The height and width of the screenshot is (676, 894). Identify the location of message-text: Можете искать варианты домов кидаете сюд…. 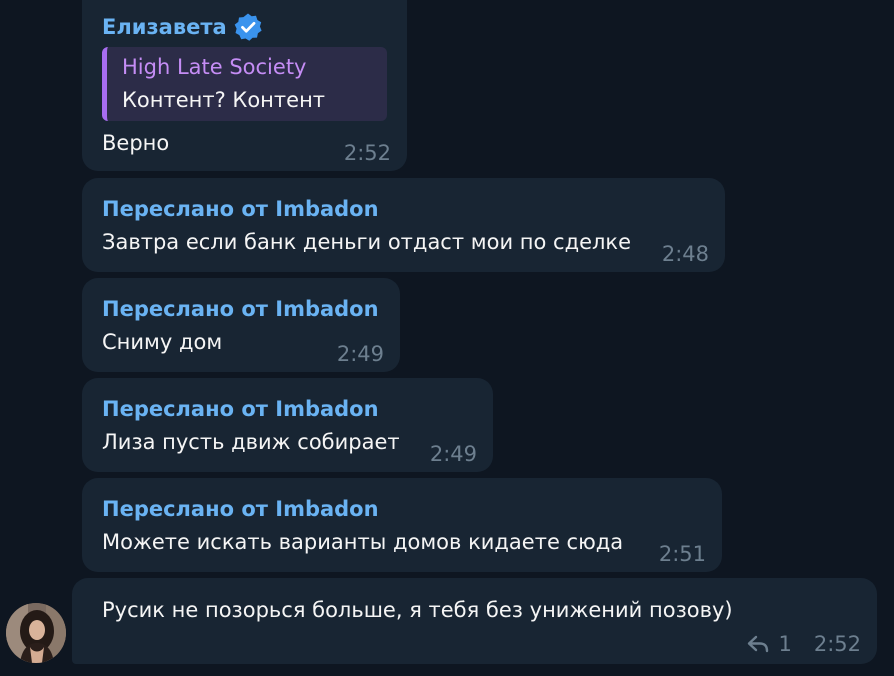
(363, 542).